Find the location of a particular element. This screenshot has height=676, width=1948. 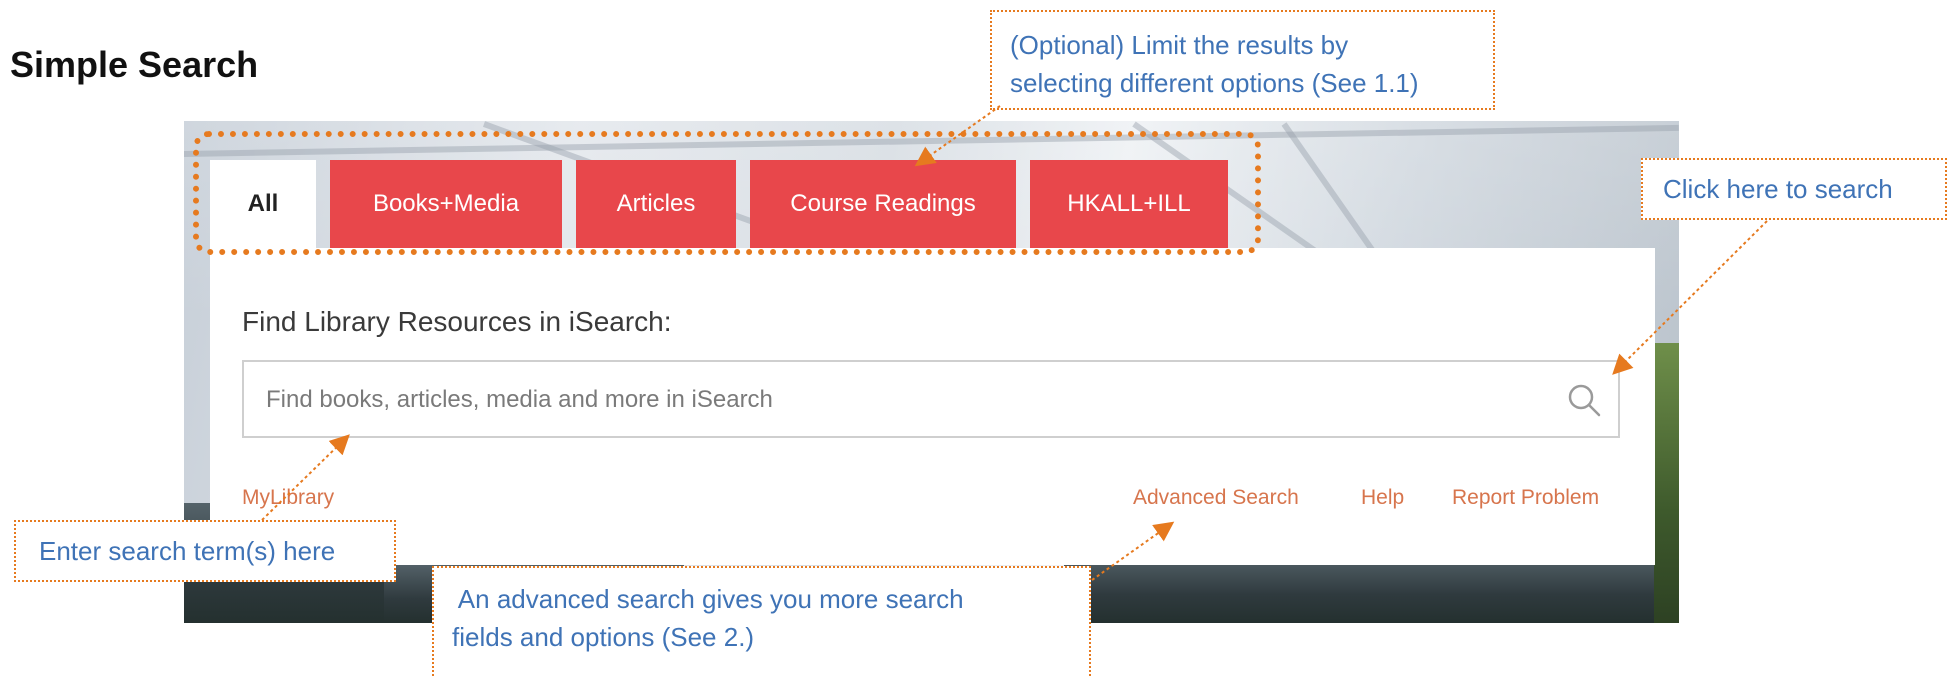

search-button-annotation: Click here to search is located at coordinates (1794, 189).